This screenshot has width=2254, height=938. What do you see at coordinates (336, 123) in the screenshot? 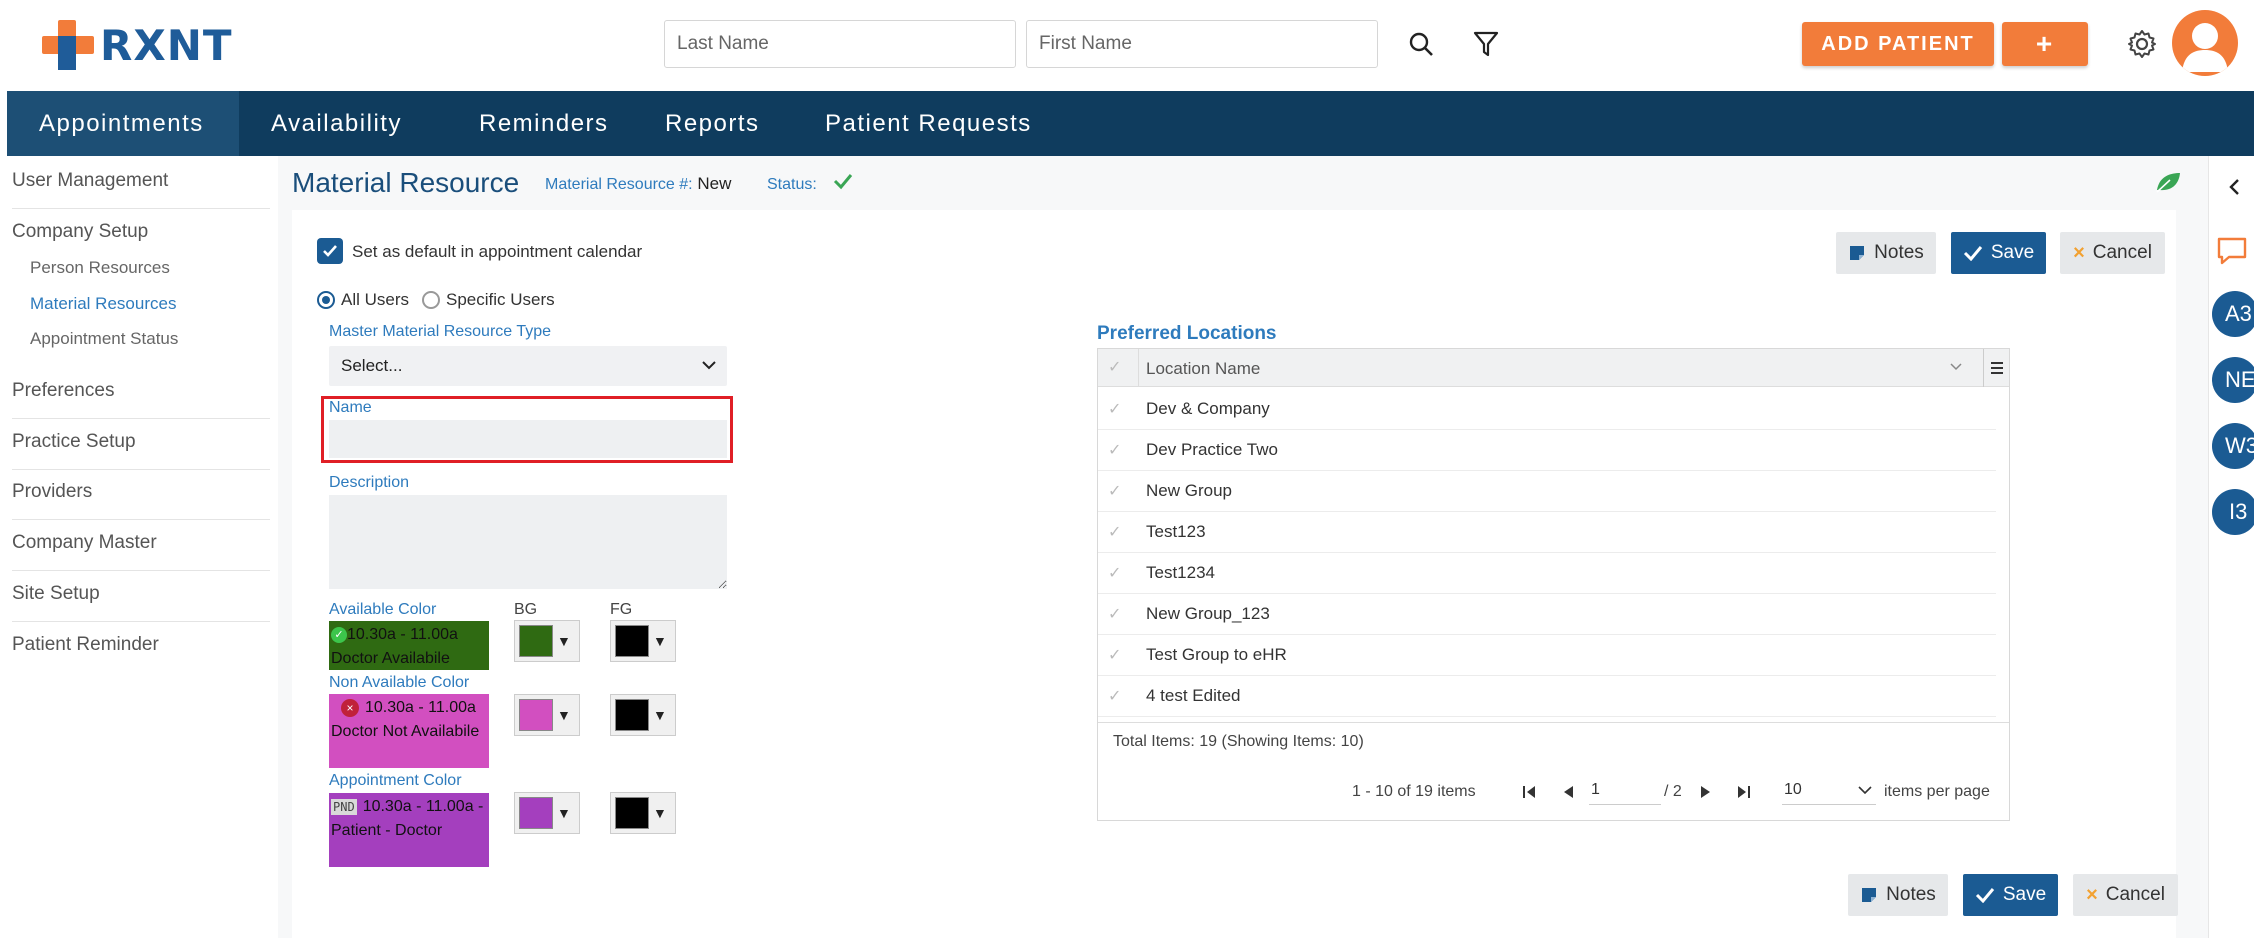
I see `nav-availability: Availability` at bounding box center [336, 123].